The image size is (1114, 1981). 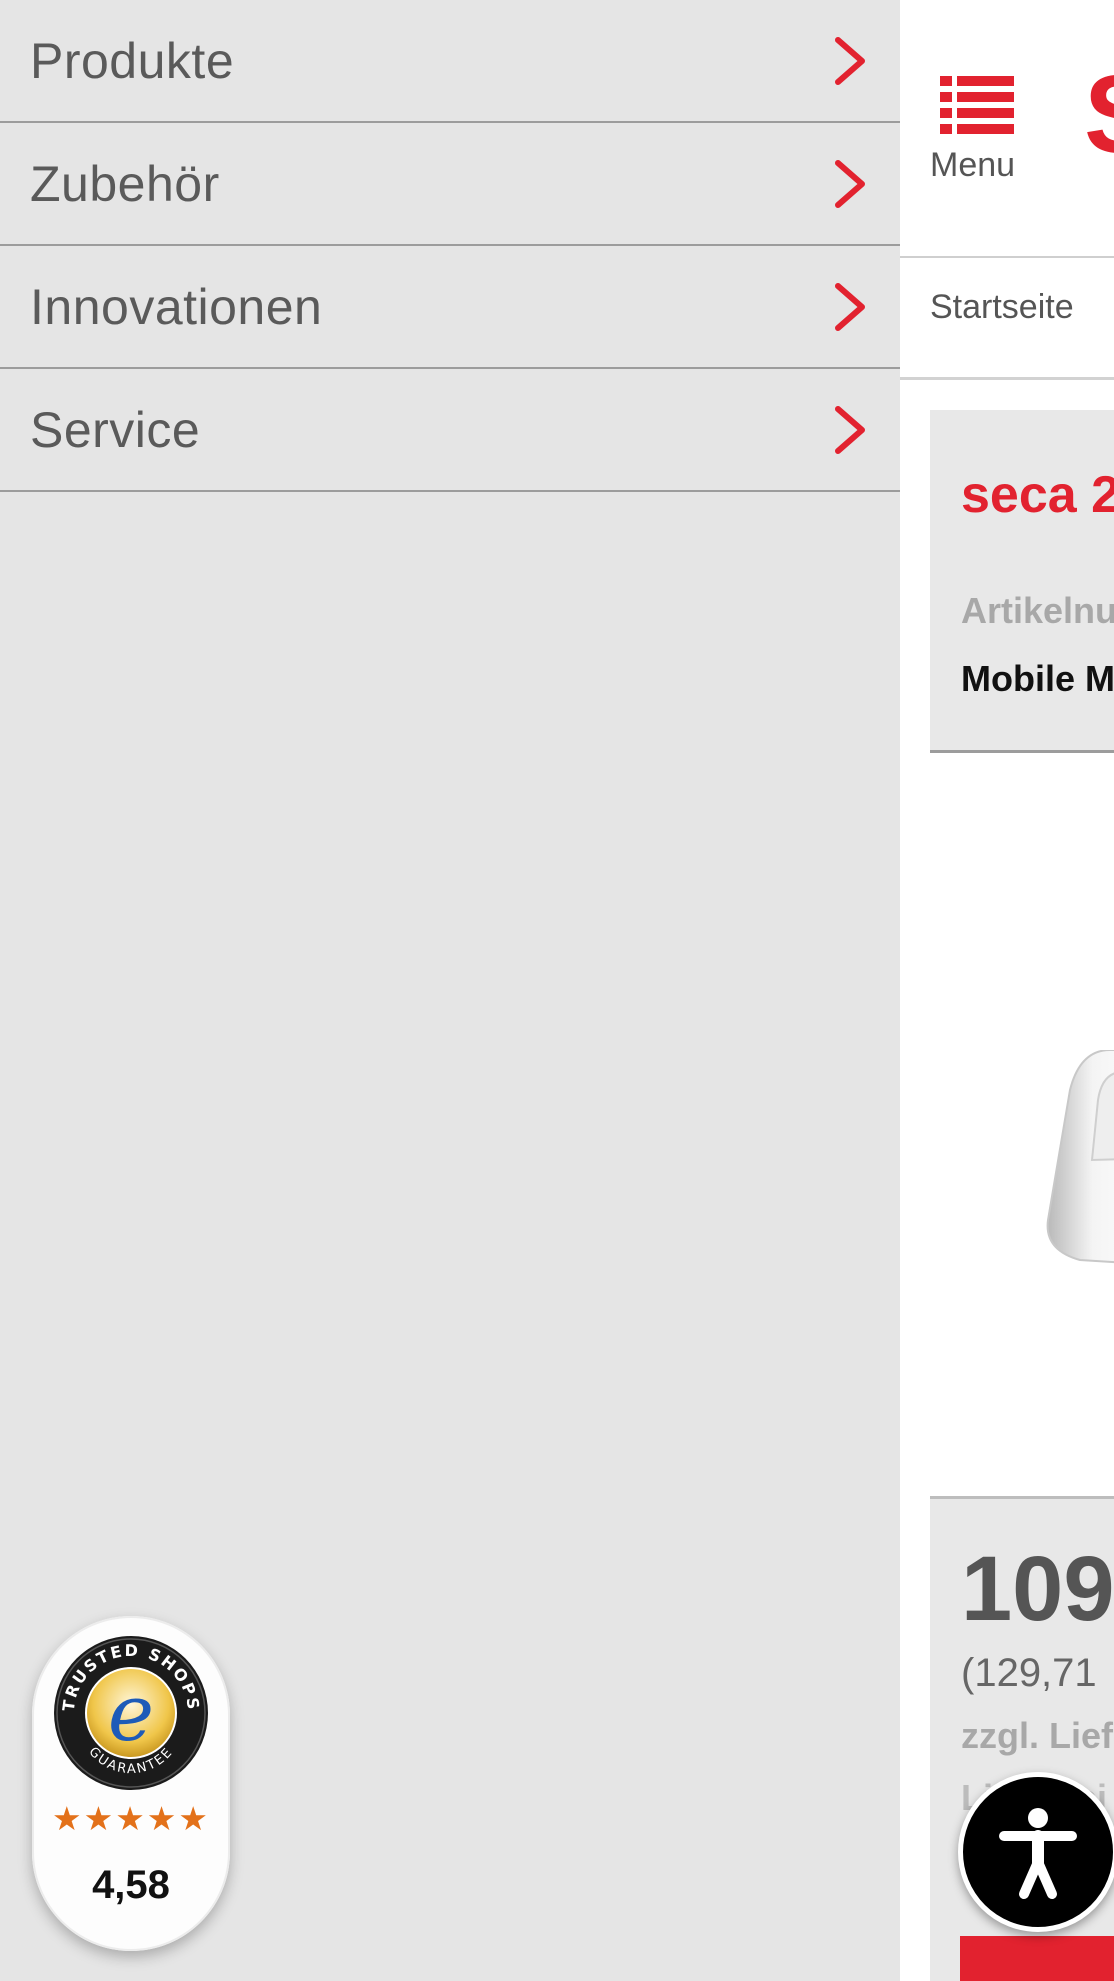 What do you see at coordinates (450, 307) in the screenshot?
I see `drawer-item-innovationen: Innovationen` at bounding box center [450, 307].